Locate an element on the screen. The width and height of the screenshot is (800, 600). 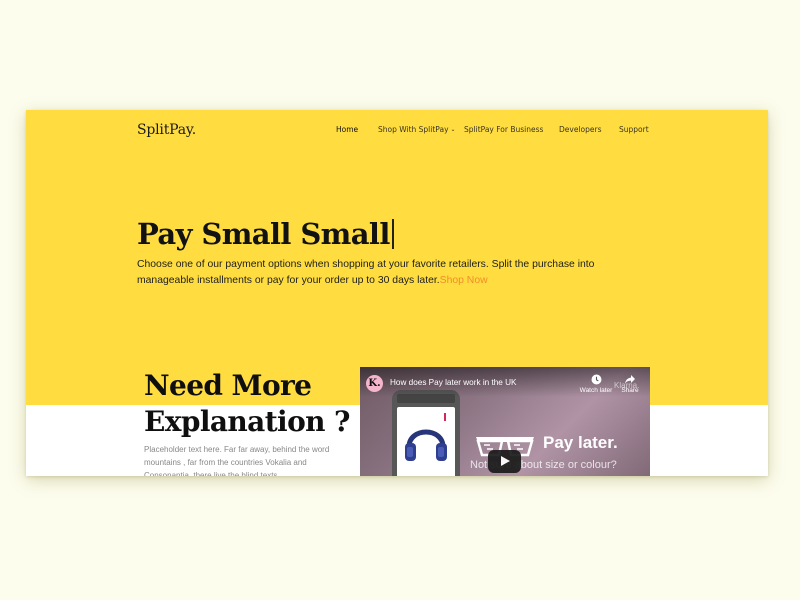
headphones-image is located at coordinates (426, 445).